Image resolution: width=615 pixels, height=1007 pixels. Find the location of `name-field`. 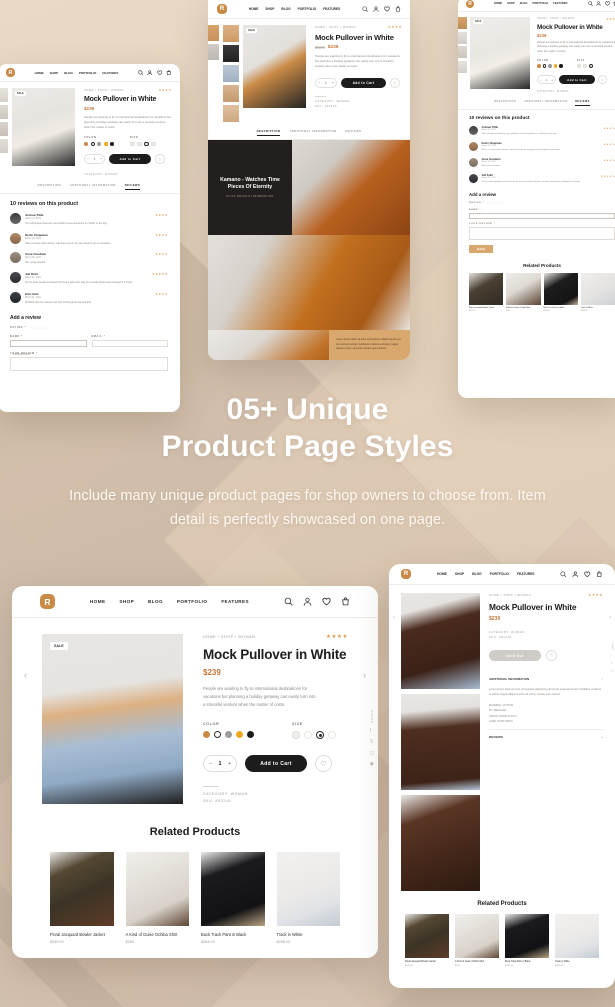

name-field is located at coordinates (542, 216).